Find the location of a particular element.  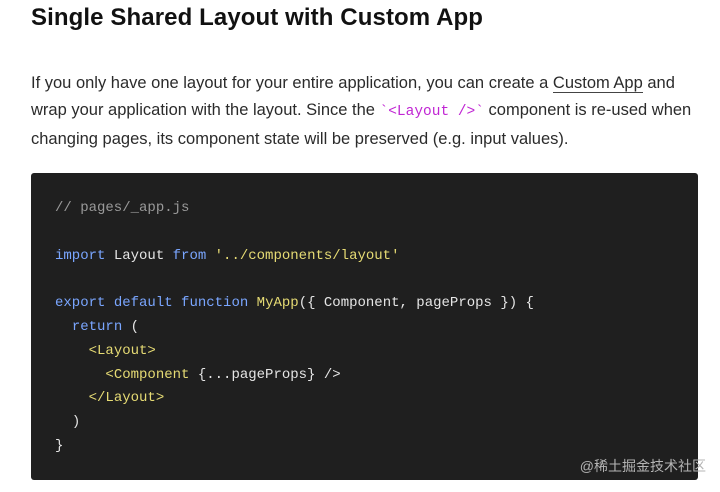

code-line-return: return ( is located at coordinates (364, 328).